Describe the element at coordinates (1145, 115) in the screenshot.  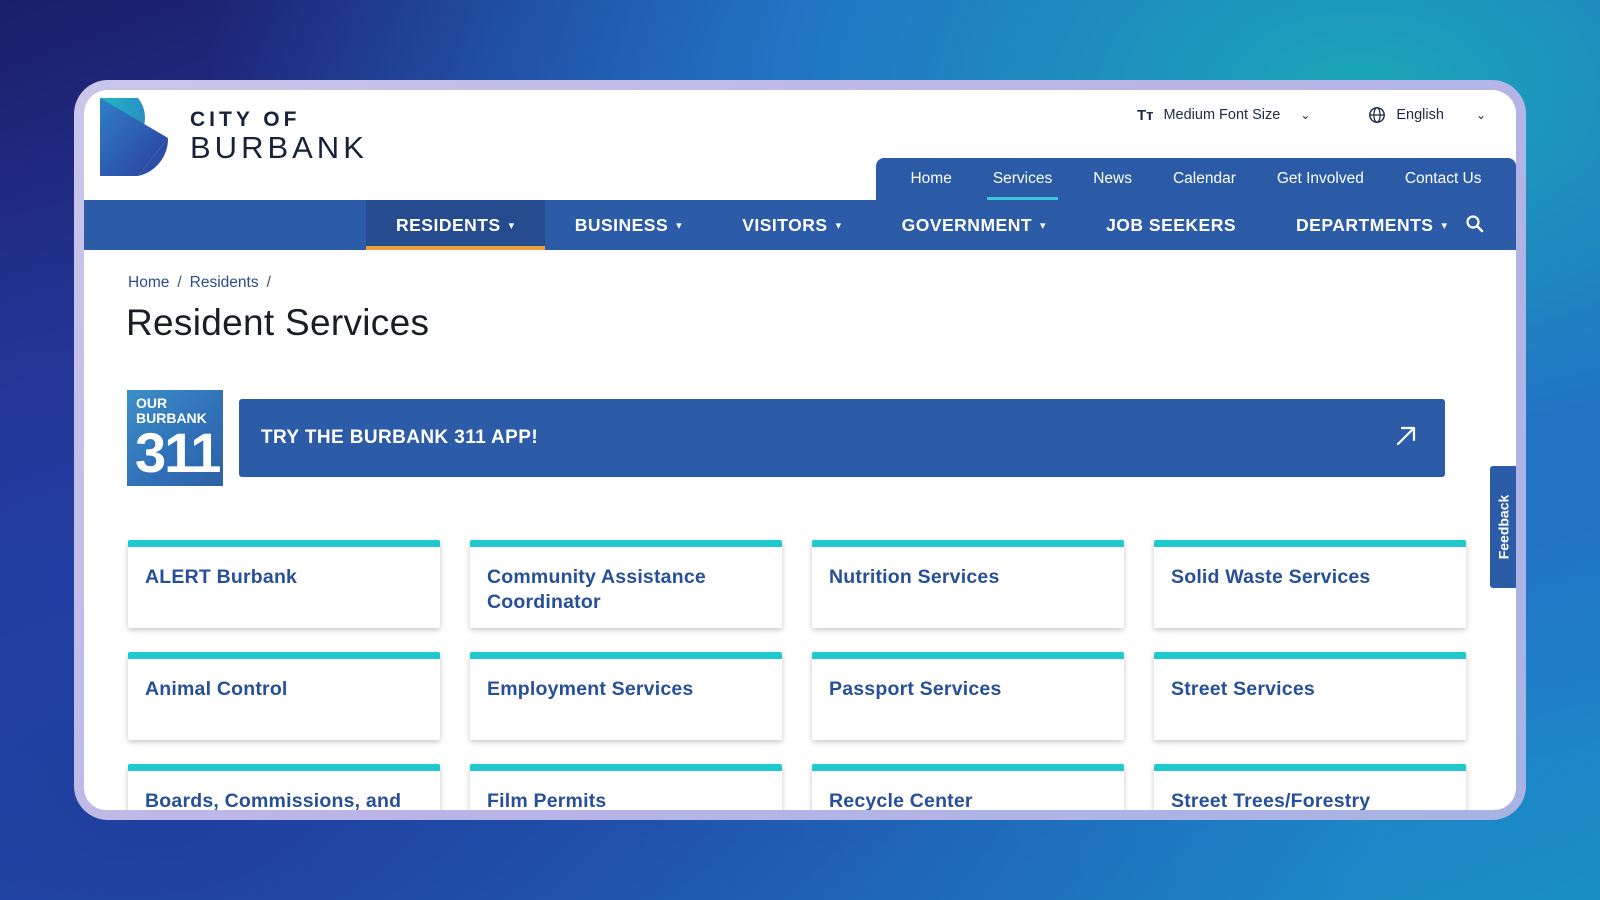
I see `text-size-icon: Tт` at that location.